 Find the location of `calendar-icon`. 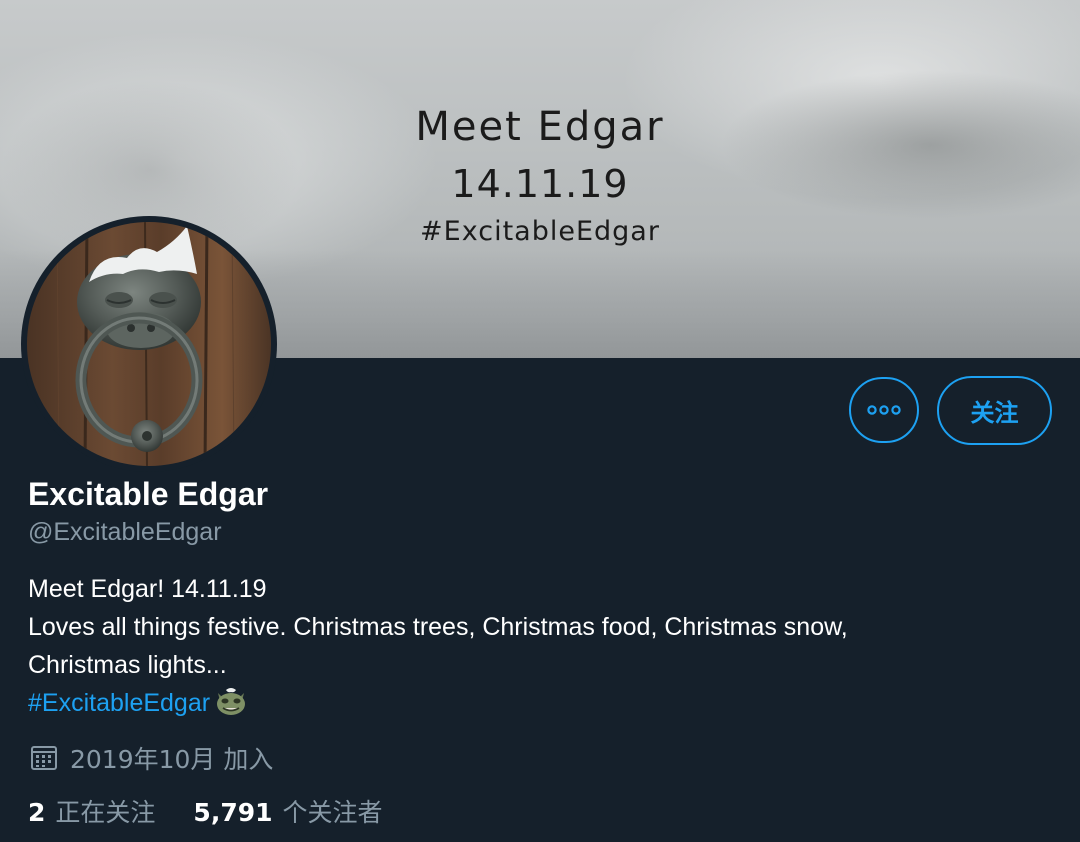

calendar-icon is located at coordinates (44, 758).